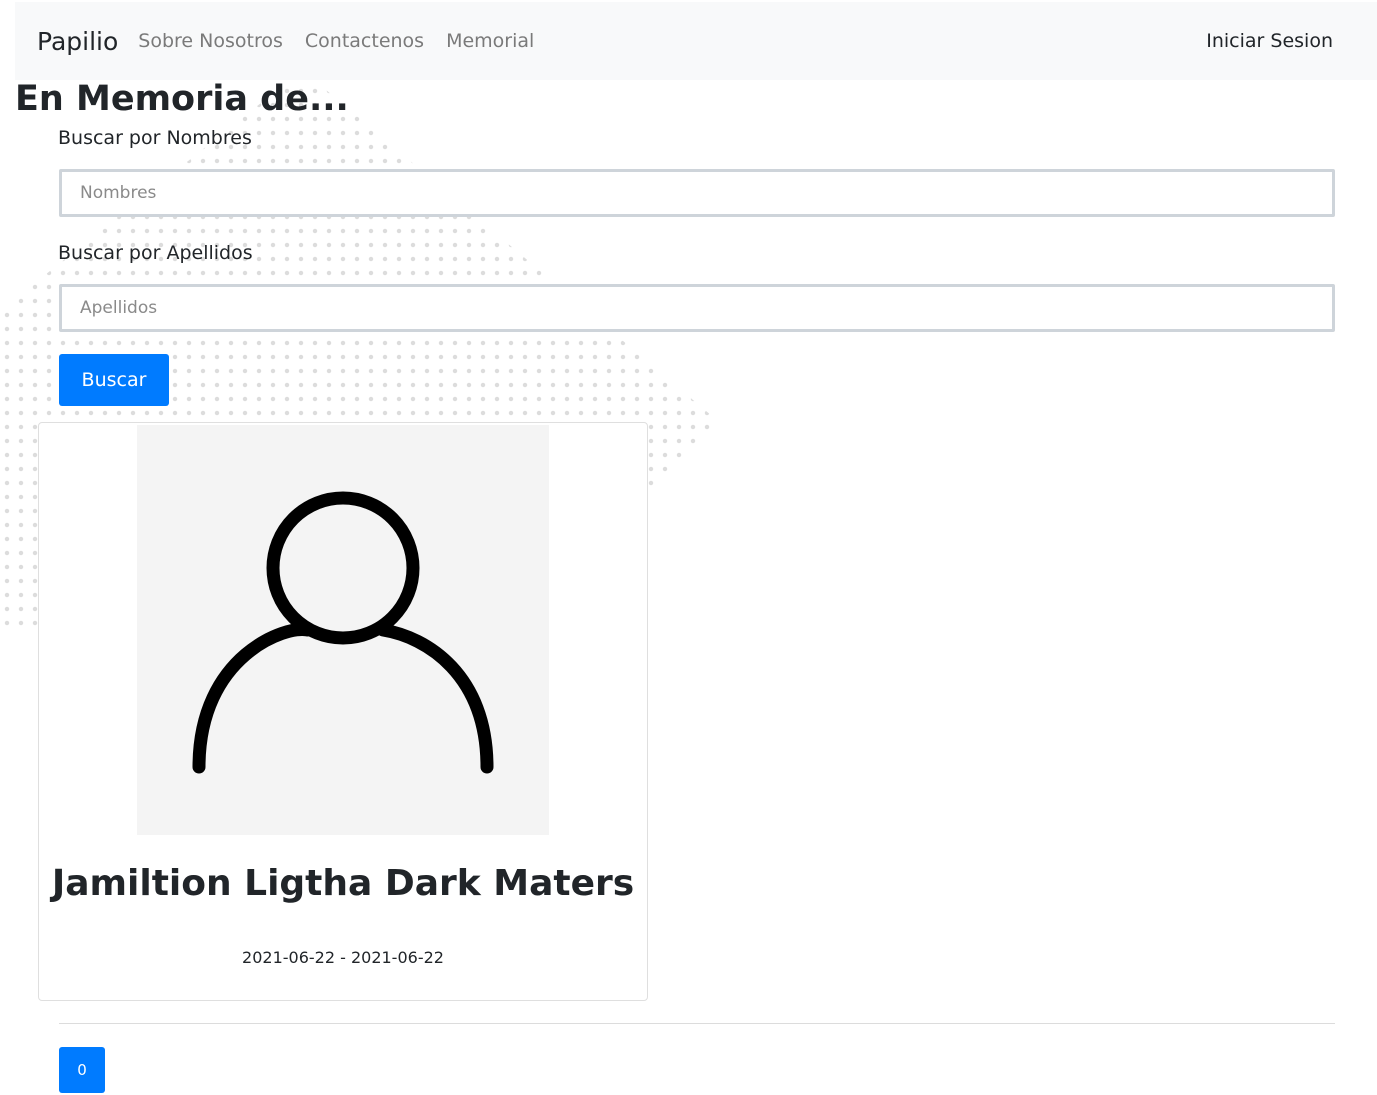 This screenshot has height=1095, width=1377. Describe the element at coordinates (210, 41) in the screenshot. I see `nav-link-sobre-nosotros: Sobre Nosotros` at that location.